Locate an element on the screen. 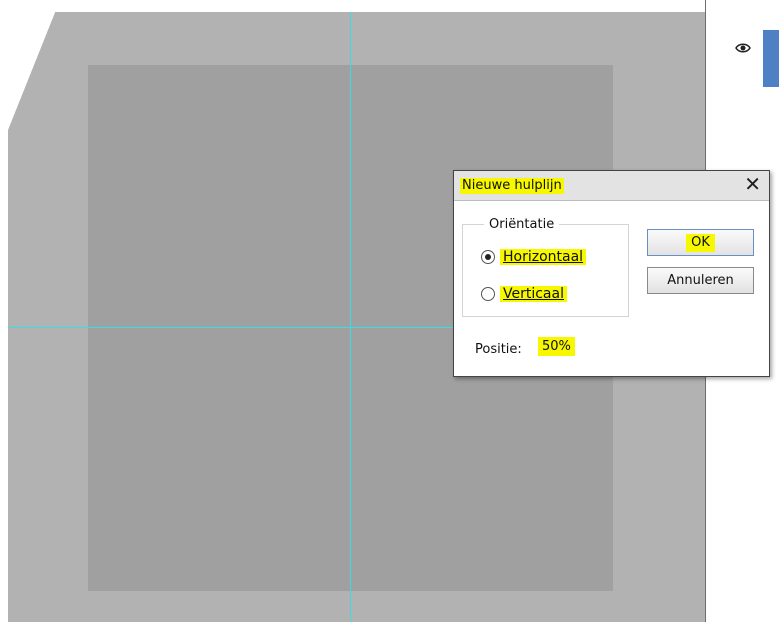 This screenshot has height=622, width=779. radio-vertical: Verticaal is located at coordinates (524, 294).